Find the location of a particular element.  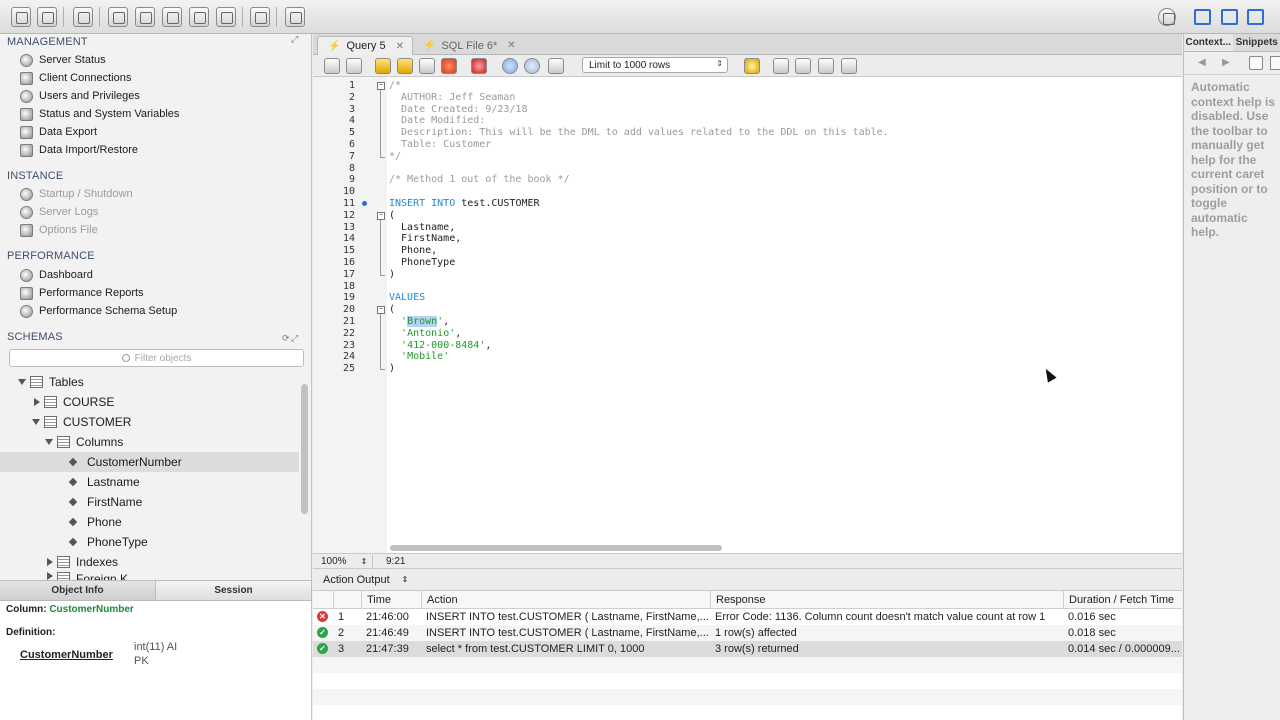

forward-arrow-icon: ▶ is located at coordinates (1226, 62).